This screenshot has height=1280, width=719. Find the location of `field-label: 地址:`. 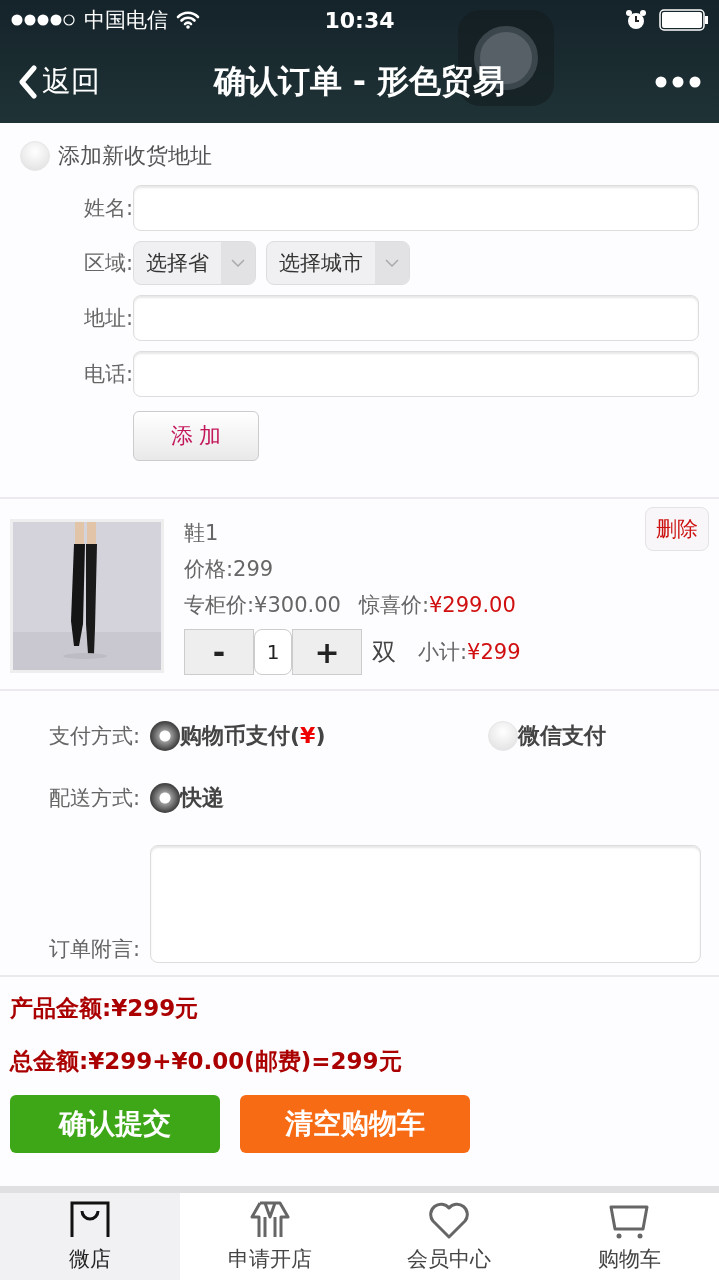

field-label: 地址: is located at coordinates (107, 318).